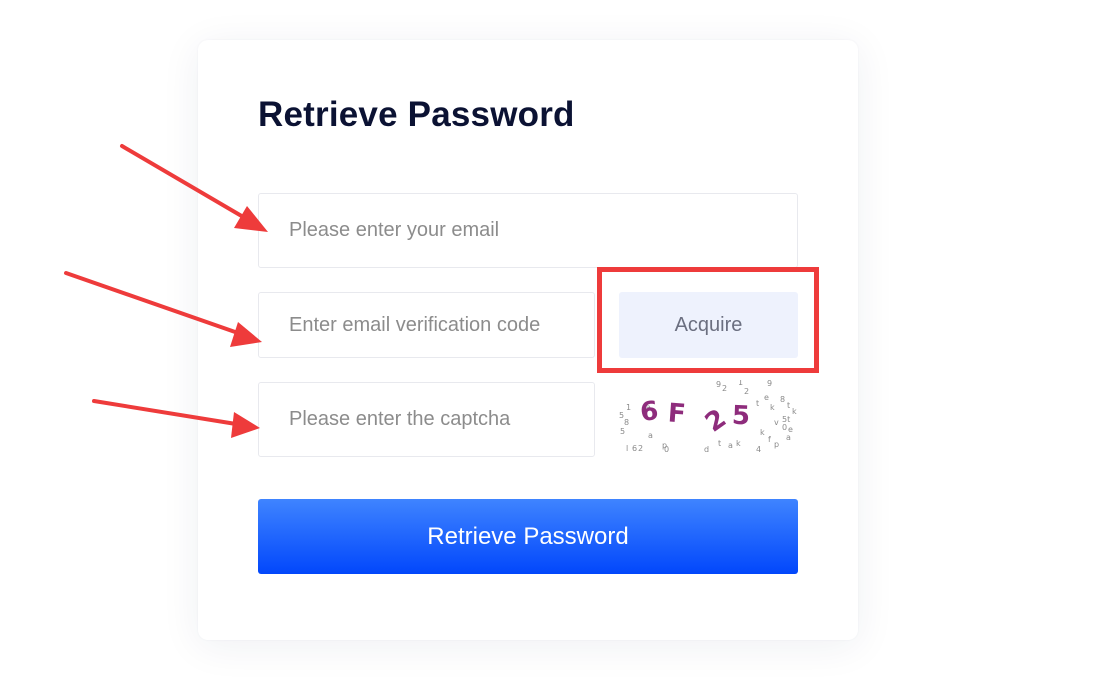  Describe the element at coordinates (426, 325) in the screenshot. I see `verification-code-field` at that location.